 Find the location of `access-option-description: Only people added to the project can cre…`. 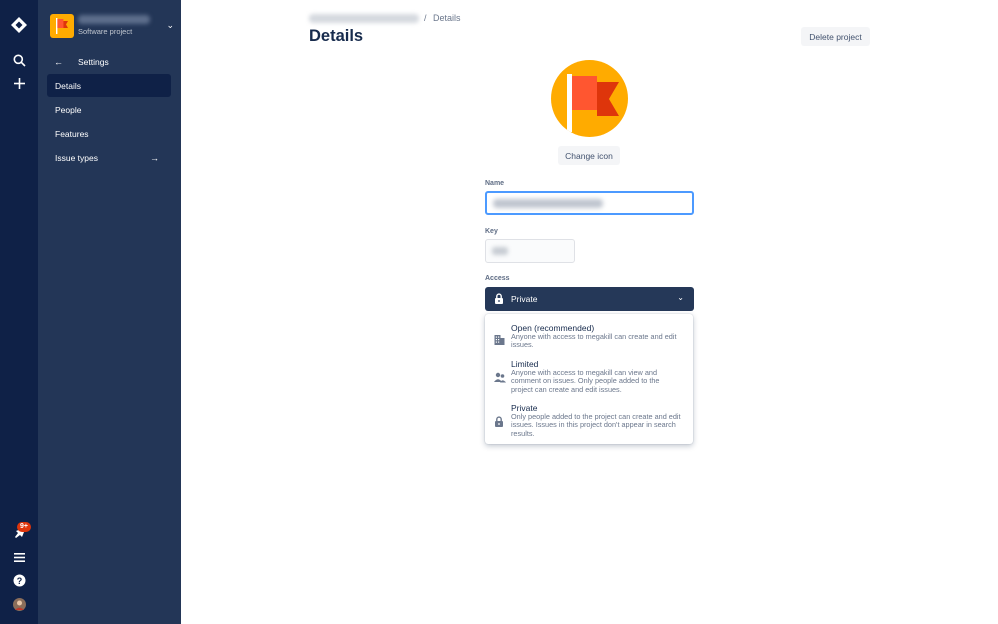

access-option-description: Only people added to the project can cre… is located at coordinates (596, 425).